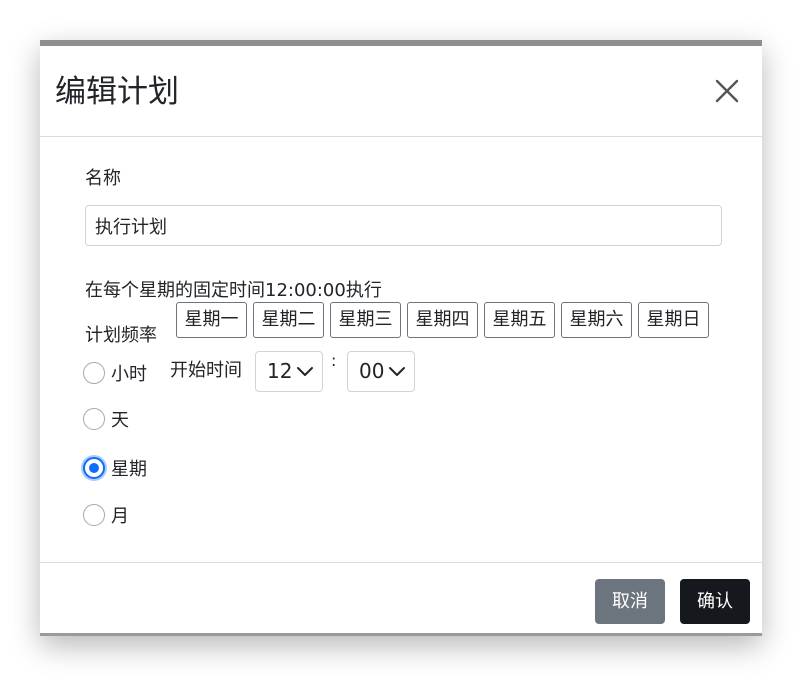 The height and width of the screenshot is (678, 802). What do you see at coordinates (596, 320) in the screenshot?
I see `weekday-button-sat: 星期六` at bounding box center [596, 320].